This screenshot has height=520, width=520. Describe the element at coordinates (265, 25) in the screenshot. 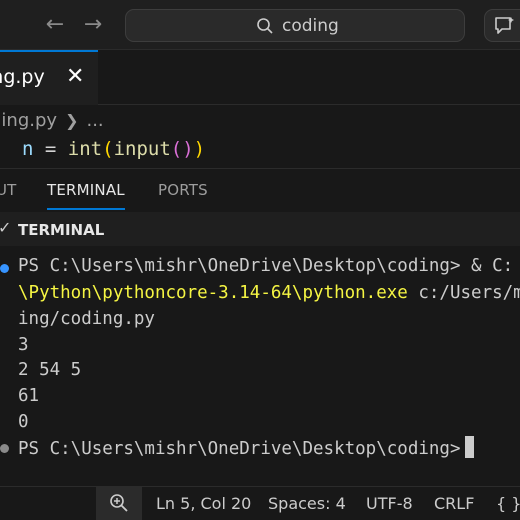

I see `search-icon` at that location.